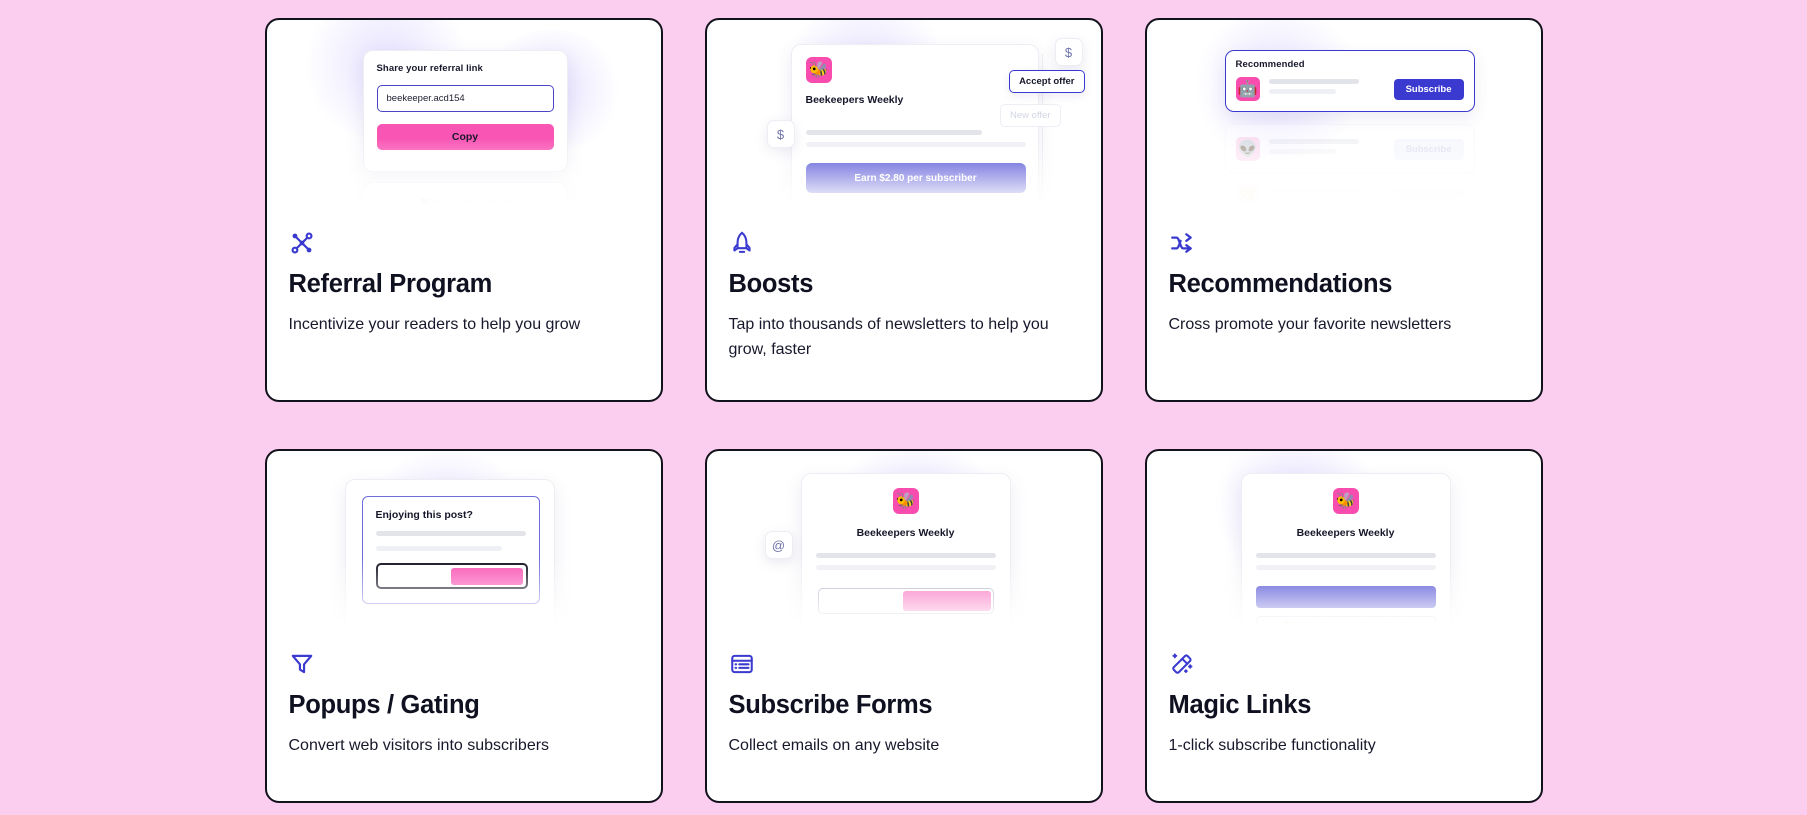 The height and width of the screenshot is (815, 1807). Describe the element at coordinates (1247, 149) in the screenshot. I see `alien-avatar-icon: 👽` at that location.